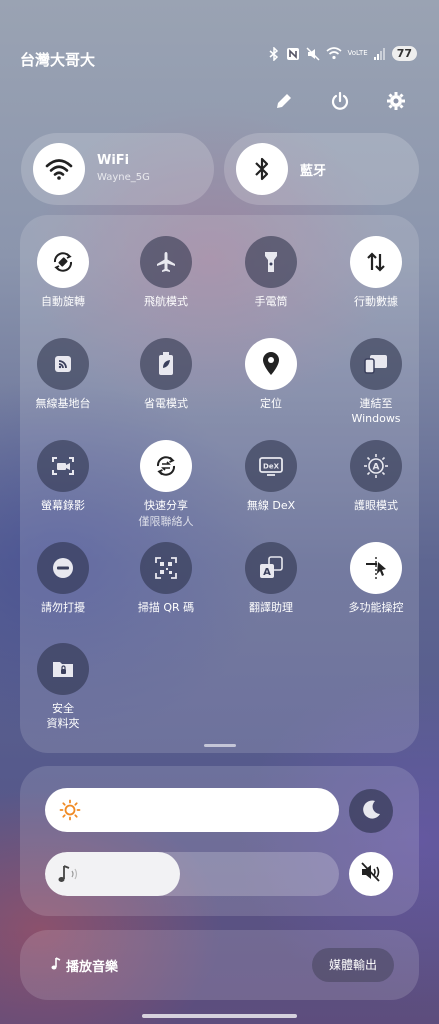  What do you see at coordinates (404, 53) in the screenshot?
I see `battery-icon: 77` at bounding box center [404, 53].